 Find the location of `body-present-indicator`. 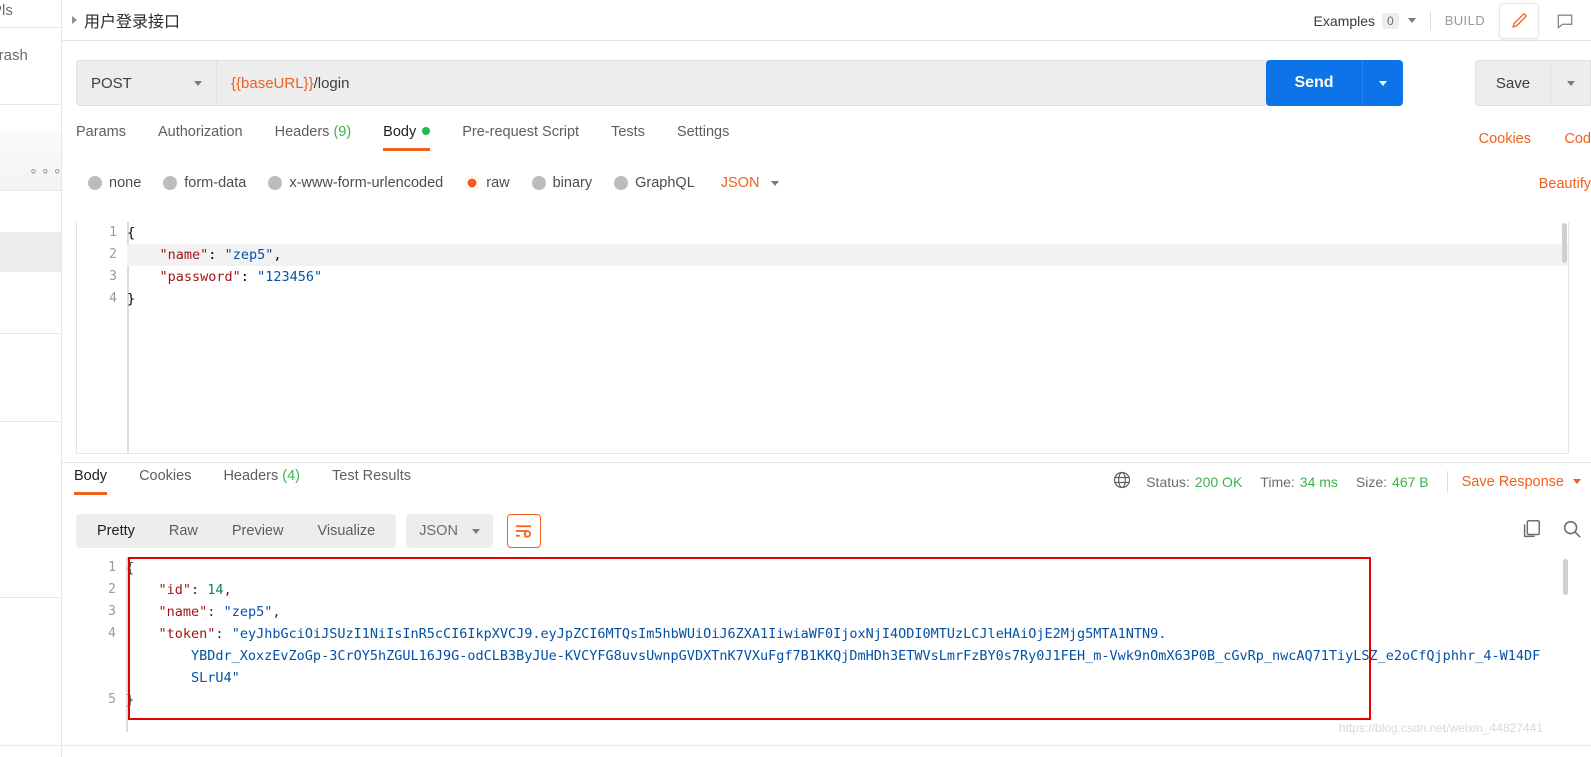

body-present-indicator is located at coordinates (426, 131).